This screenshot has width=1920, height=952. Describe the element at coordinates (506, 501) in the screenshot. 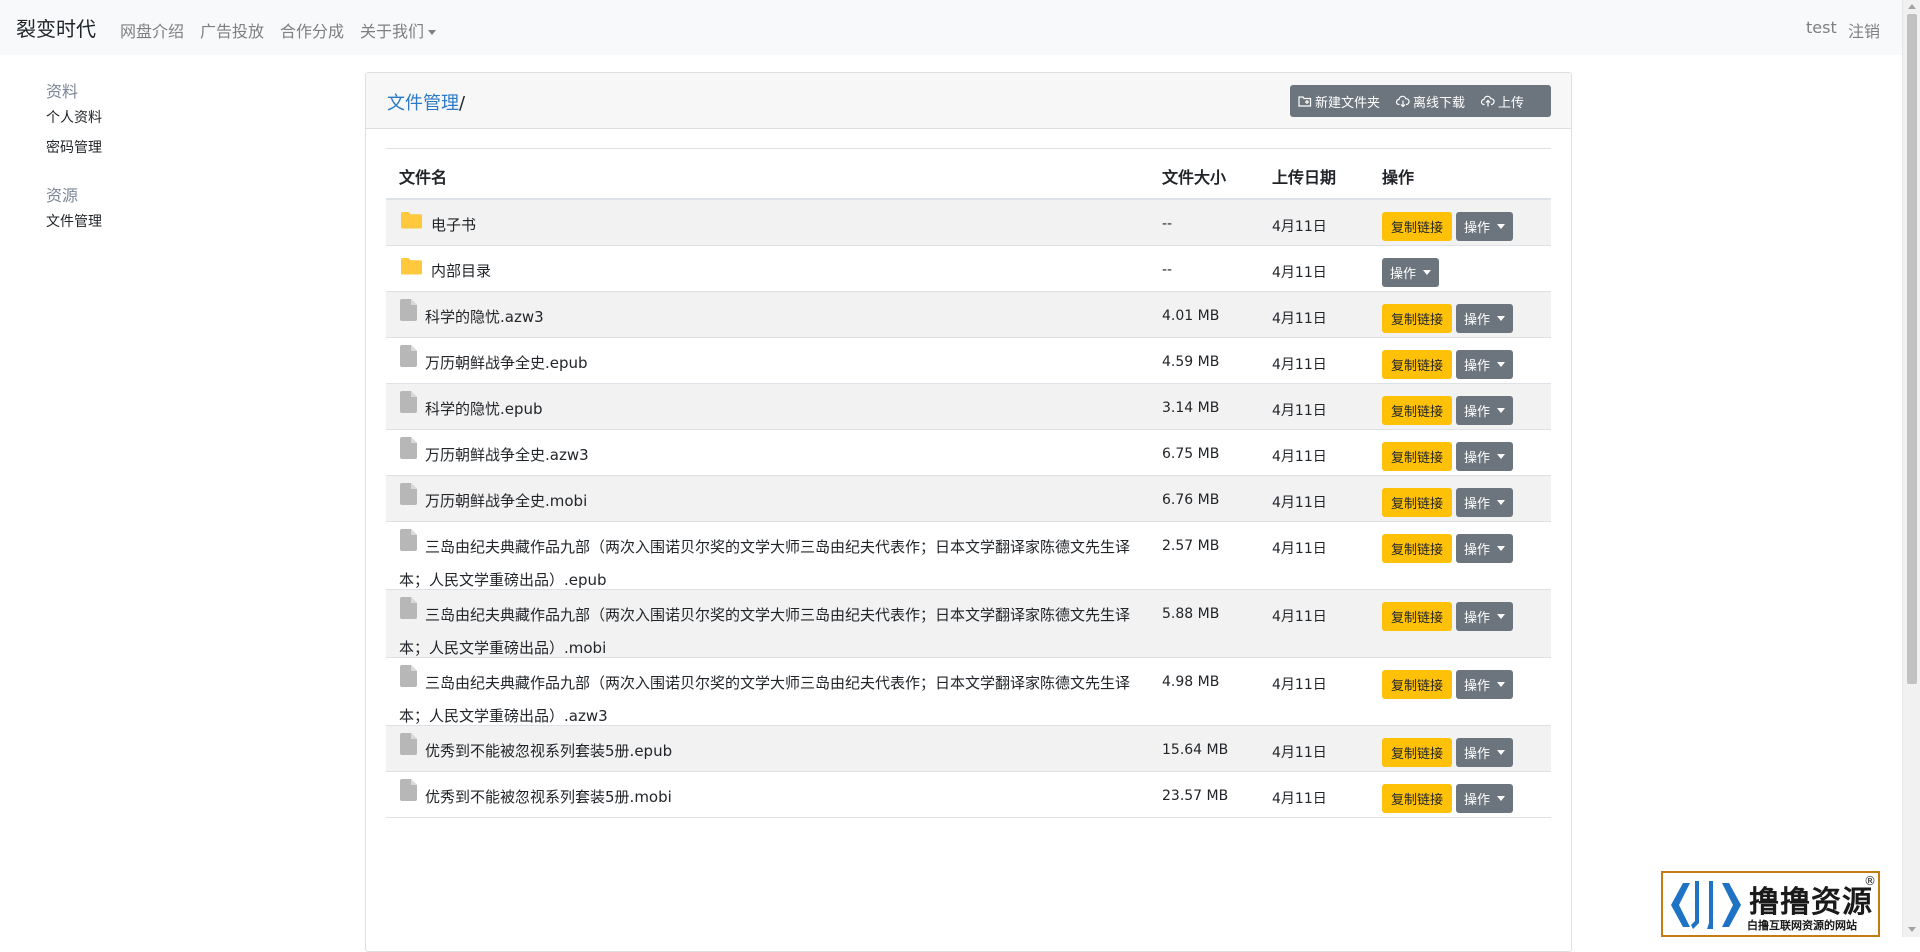

I see `file-name-link: 万历朝鲜战争全史.mobi` at that location.